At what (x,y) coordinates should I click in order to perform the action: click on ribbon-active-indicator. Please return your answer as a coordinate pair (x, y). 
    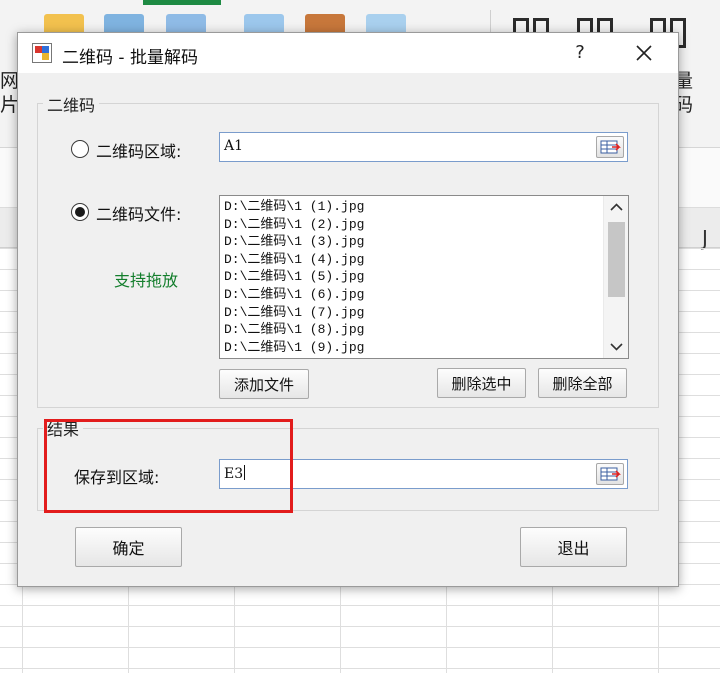
    Looking at the image, I should click on (182, 2).